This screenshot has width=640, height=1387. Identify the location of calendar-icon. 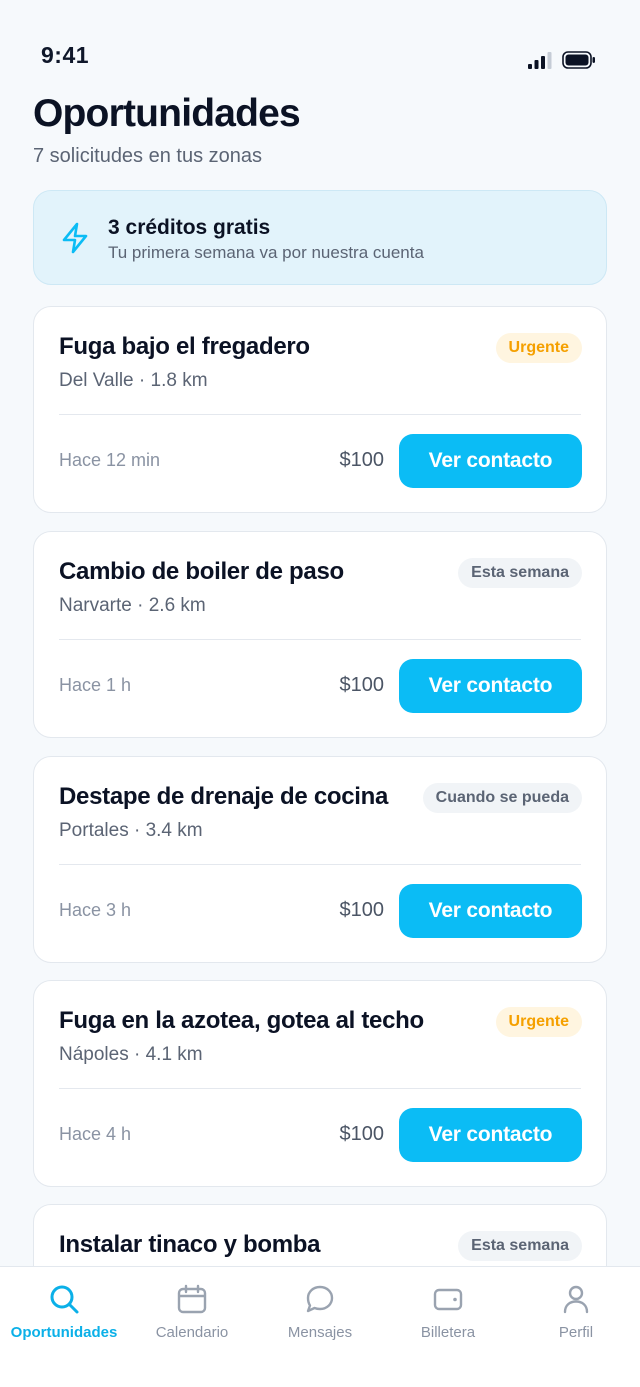
(192, 1299).